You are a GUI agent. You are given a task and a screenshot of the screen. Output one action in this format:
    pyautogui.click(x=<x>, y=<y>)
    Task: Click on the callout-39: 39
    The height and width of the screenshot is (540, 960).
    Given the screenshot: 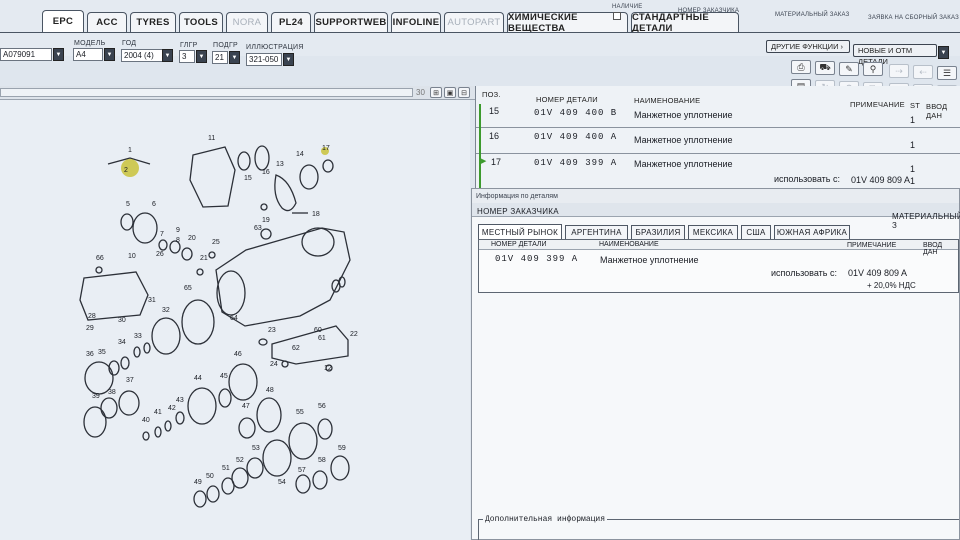 What is the action you would take?
    pyautogui.click(x=96, y=396)
    